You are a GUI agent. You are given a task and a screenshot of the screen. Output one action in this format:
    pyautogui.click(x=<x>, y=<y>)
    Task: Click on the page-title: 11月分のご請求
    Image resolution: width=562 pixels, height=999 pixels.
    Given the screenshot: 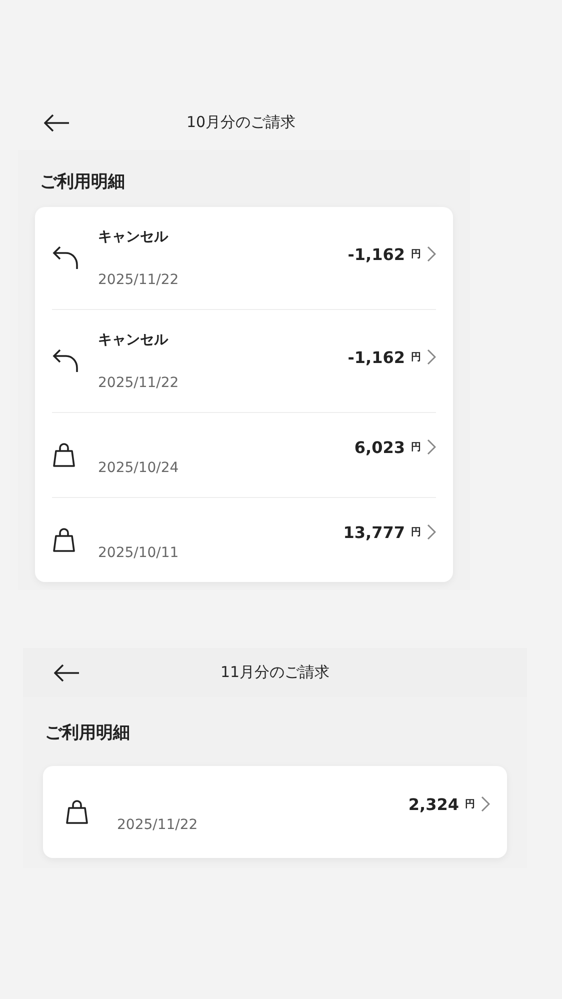 What is the action you would take?
    pyautogui.click(x=275, y=672)
    